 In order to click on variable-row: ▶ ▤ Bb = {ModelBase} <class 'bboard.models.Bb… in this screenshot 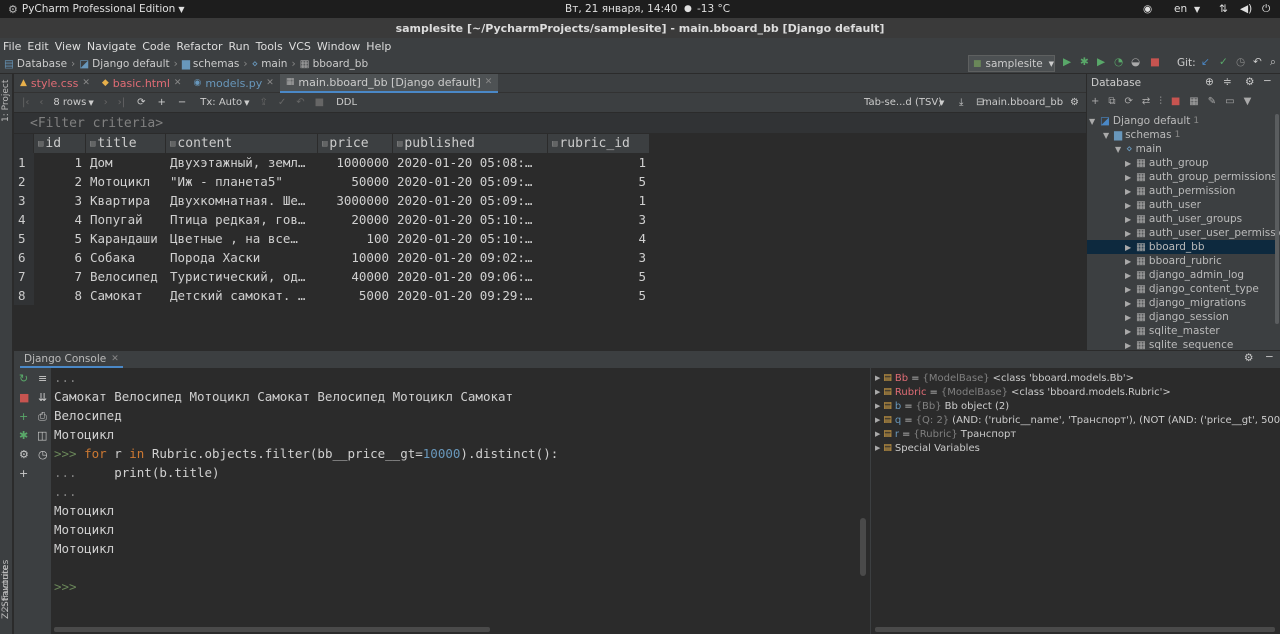, I will do `click(1004, 378)`.